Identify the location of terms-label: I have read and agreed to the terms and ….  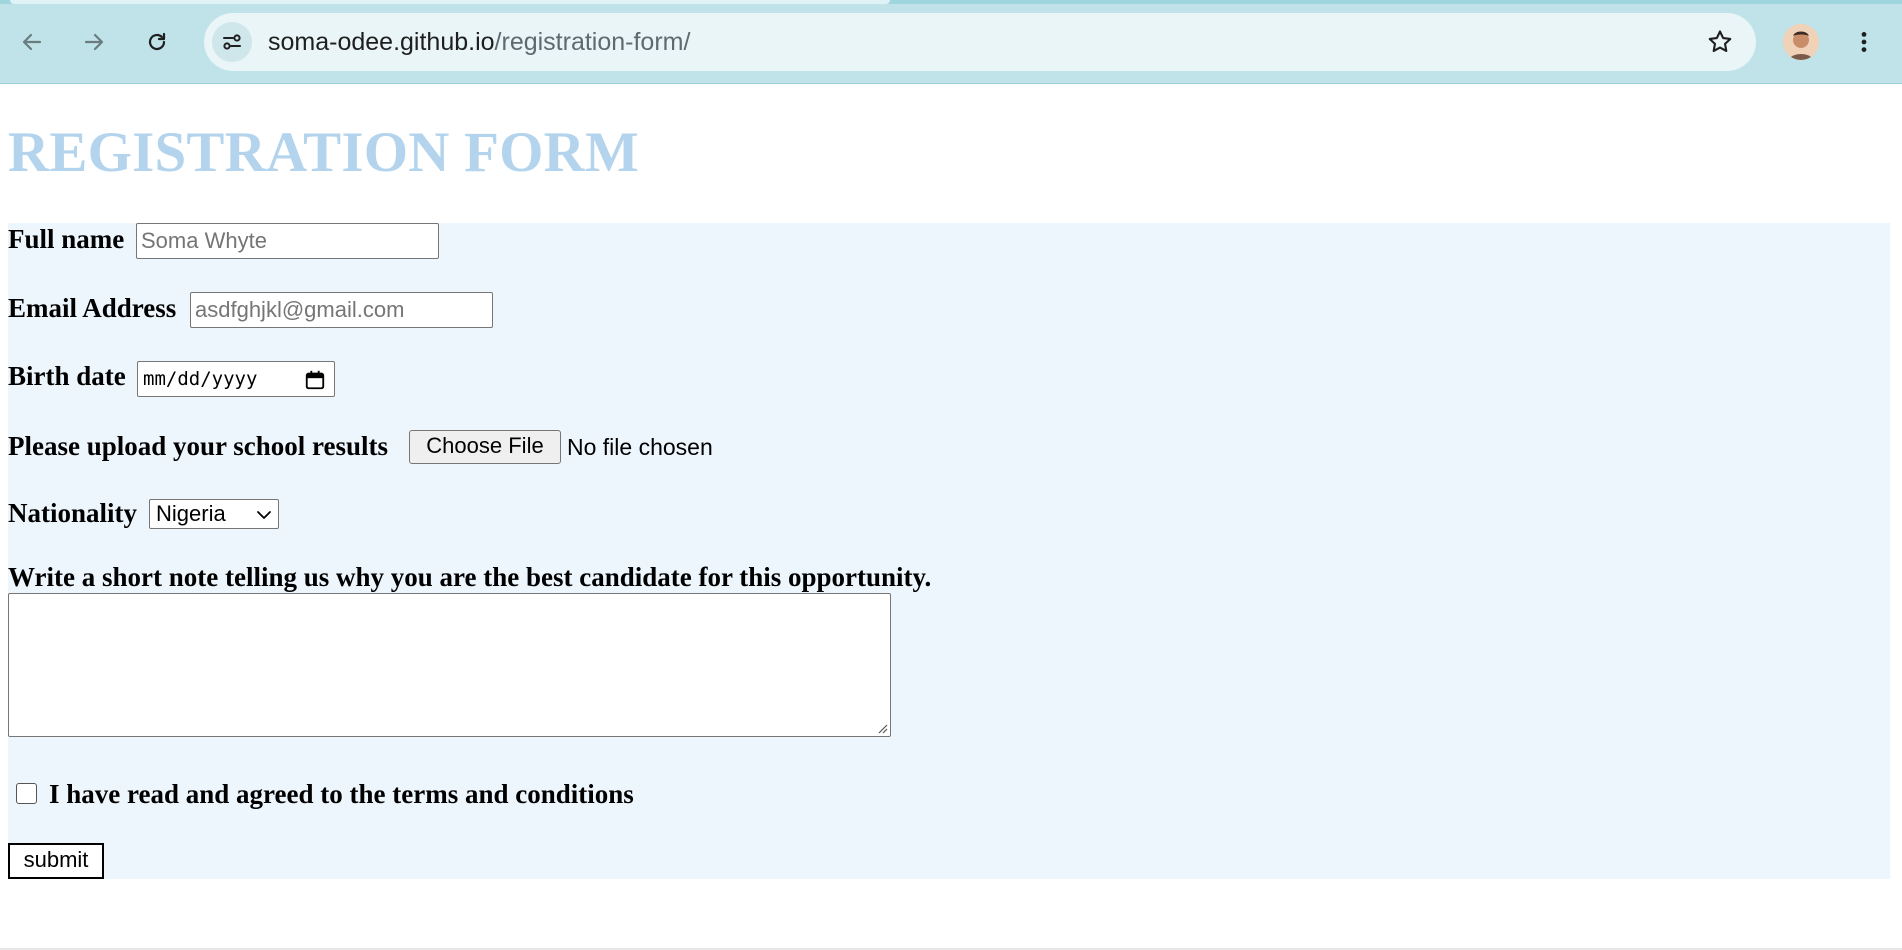
(341, 794).